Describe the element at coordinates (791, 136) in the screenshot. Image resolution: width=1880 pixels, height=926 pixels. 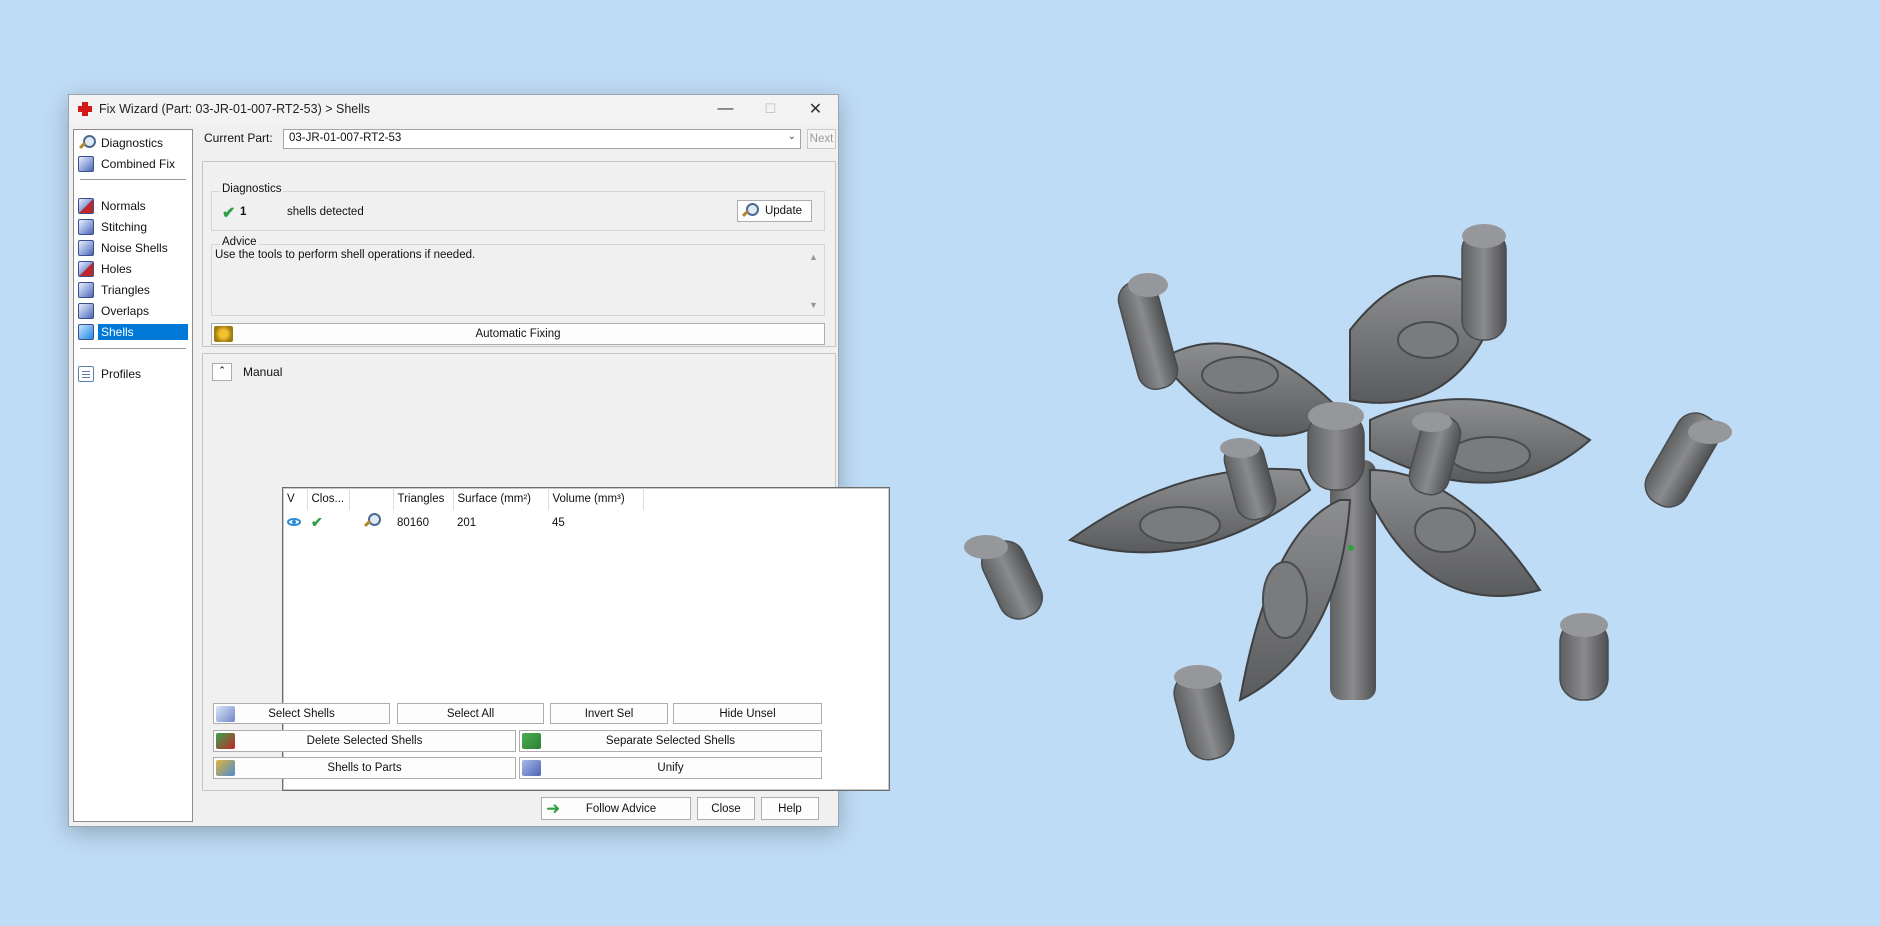
I see `chevron-down-icon: ⌄` at that location.